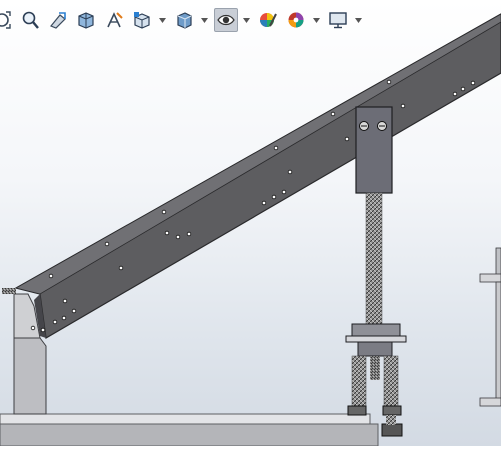 The height and width of the screenshot is (450, 501). I want to click on display-style-dropdown, so click(204, 20).